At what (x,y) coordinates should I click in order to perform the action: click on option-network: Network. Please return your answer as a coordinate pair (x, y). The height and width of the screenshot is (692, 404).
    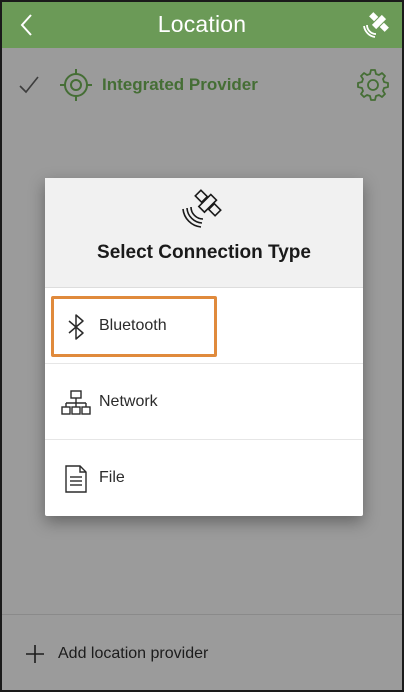
    Looking at the image, I should click on (204, 402).